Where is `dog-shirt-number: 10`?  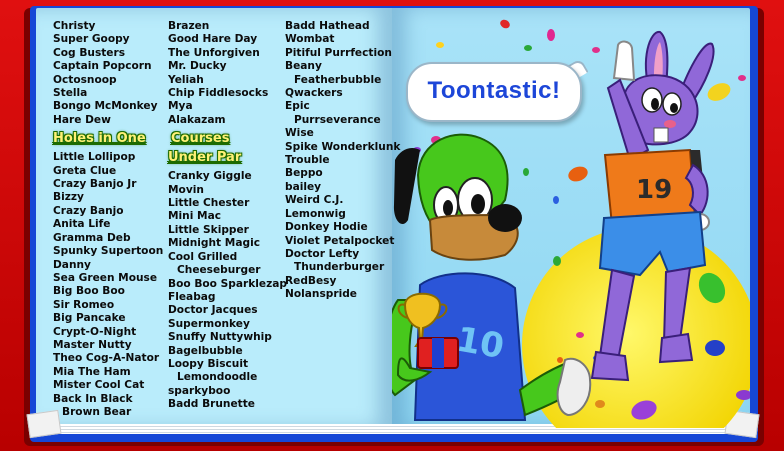
dog-shirt-number: 10 is located at coordinates (480, 343).